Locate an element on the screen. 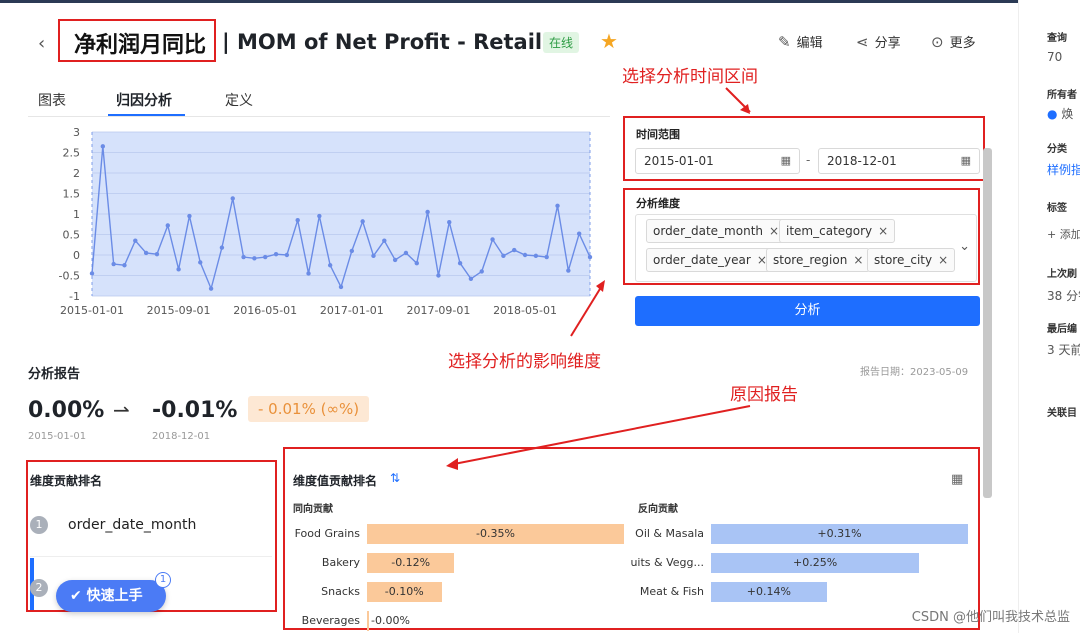 The image size is (1080, 633). x-tick-label: 2018-05-01 is located at coordinates (525, 310).